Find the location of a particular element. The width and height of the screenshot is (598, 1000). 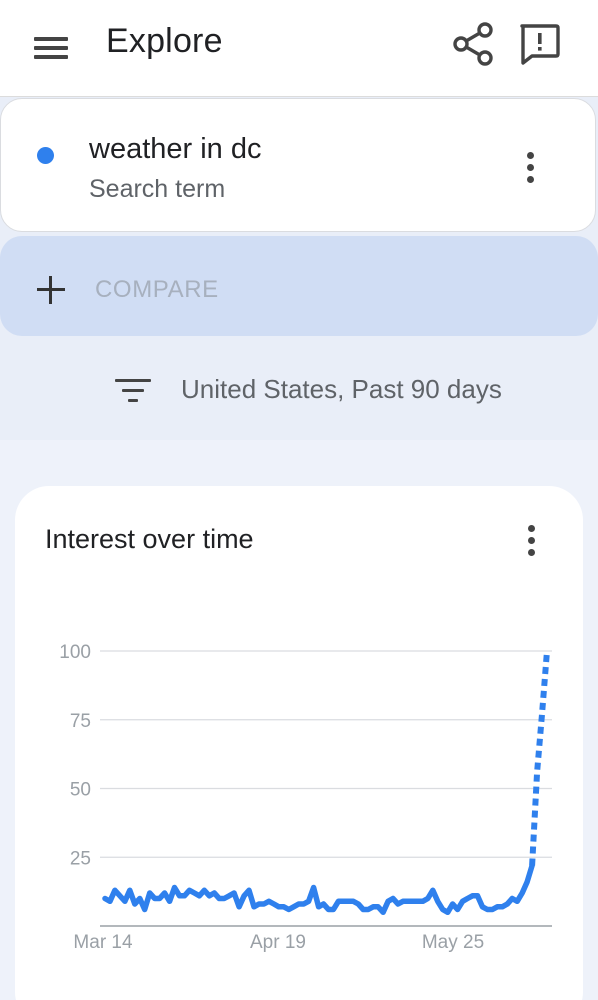

share-icon is located at coordinates (473, 45).